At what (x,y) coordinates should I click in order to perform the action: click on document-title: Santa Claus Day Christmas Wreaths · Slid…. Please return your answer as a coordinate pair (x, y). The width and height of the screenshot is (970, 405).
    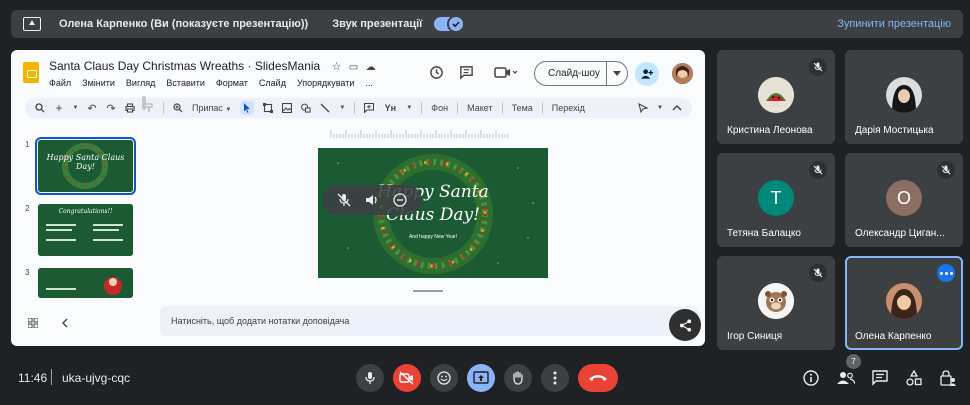
    Looking at the image, I should click on (212, 66).